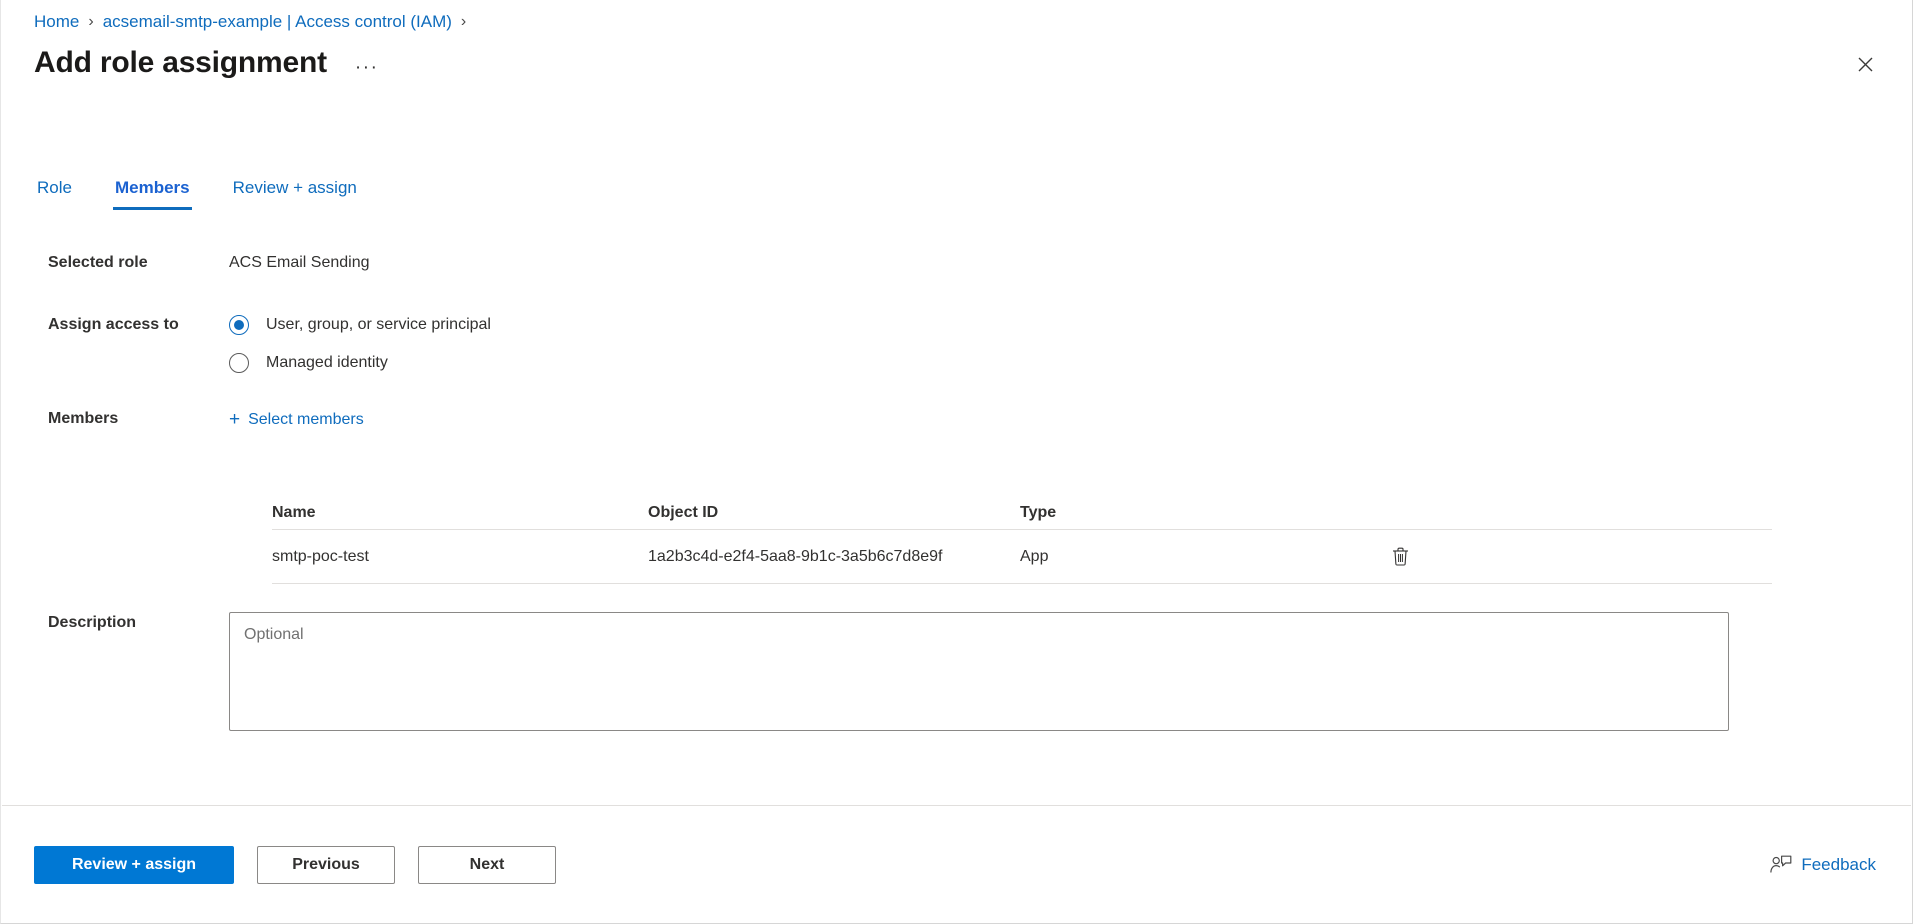 The image size is (1913, 924). I want to click on members-row: Members + Select members, so click(956, 419).